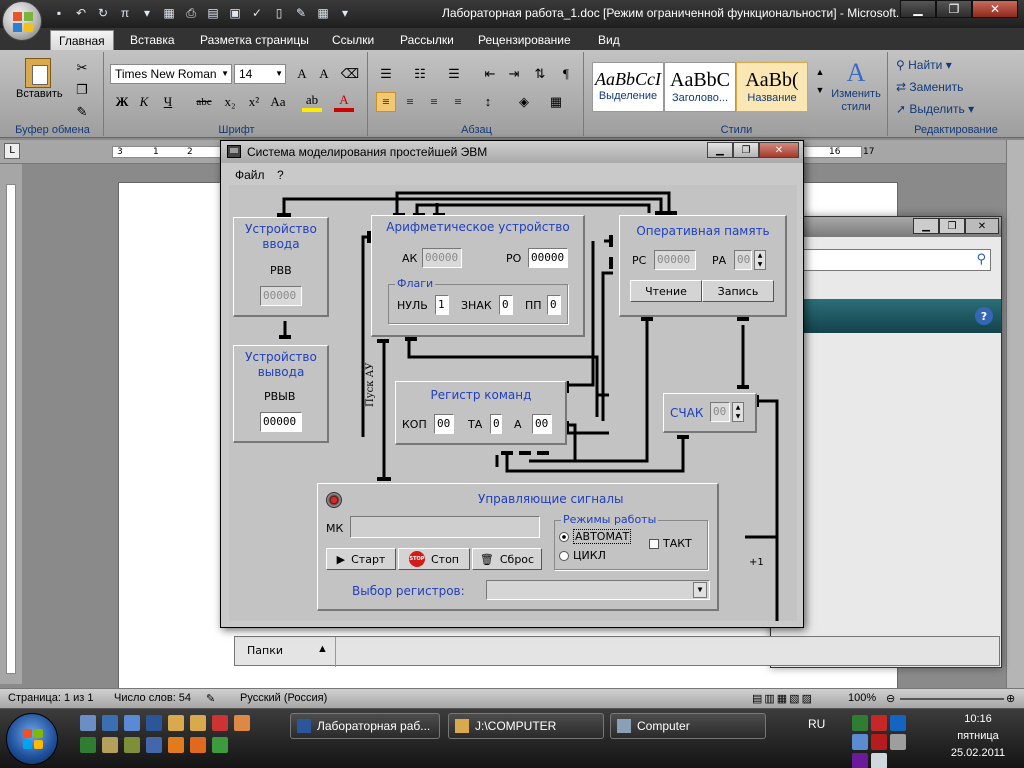 Image resolution: width=1024 pixels, height=768 pixels. I want to click on ra-spinner: ▲ ▼, so click(760, 260).